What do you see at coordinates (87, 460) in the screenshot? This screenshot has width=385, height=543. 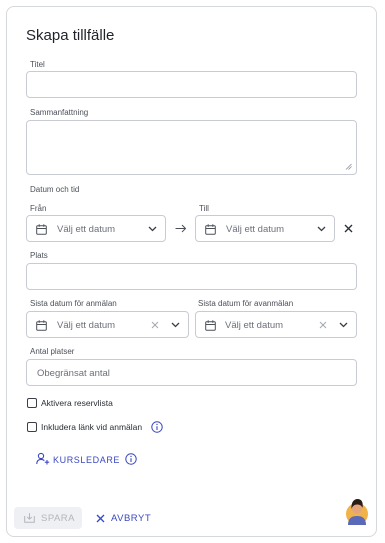 I see `course-leader-label: KURSLEDARE` at bounding box center [87, 460].